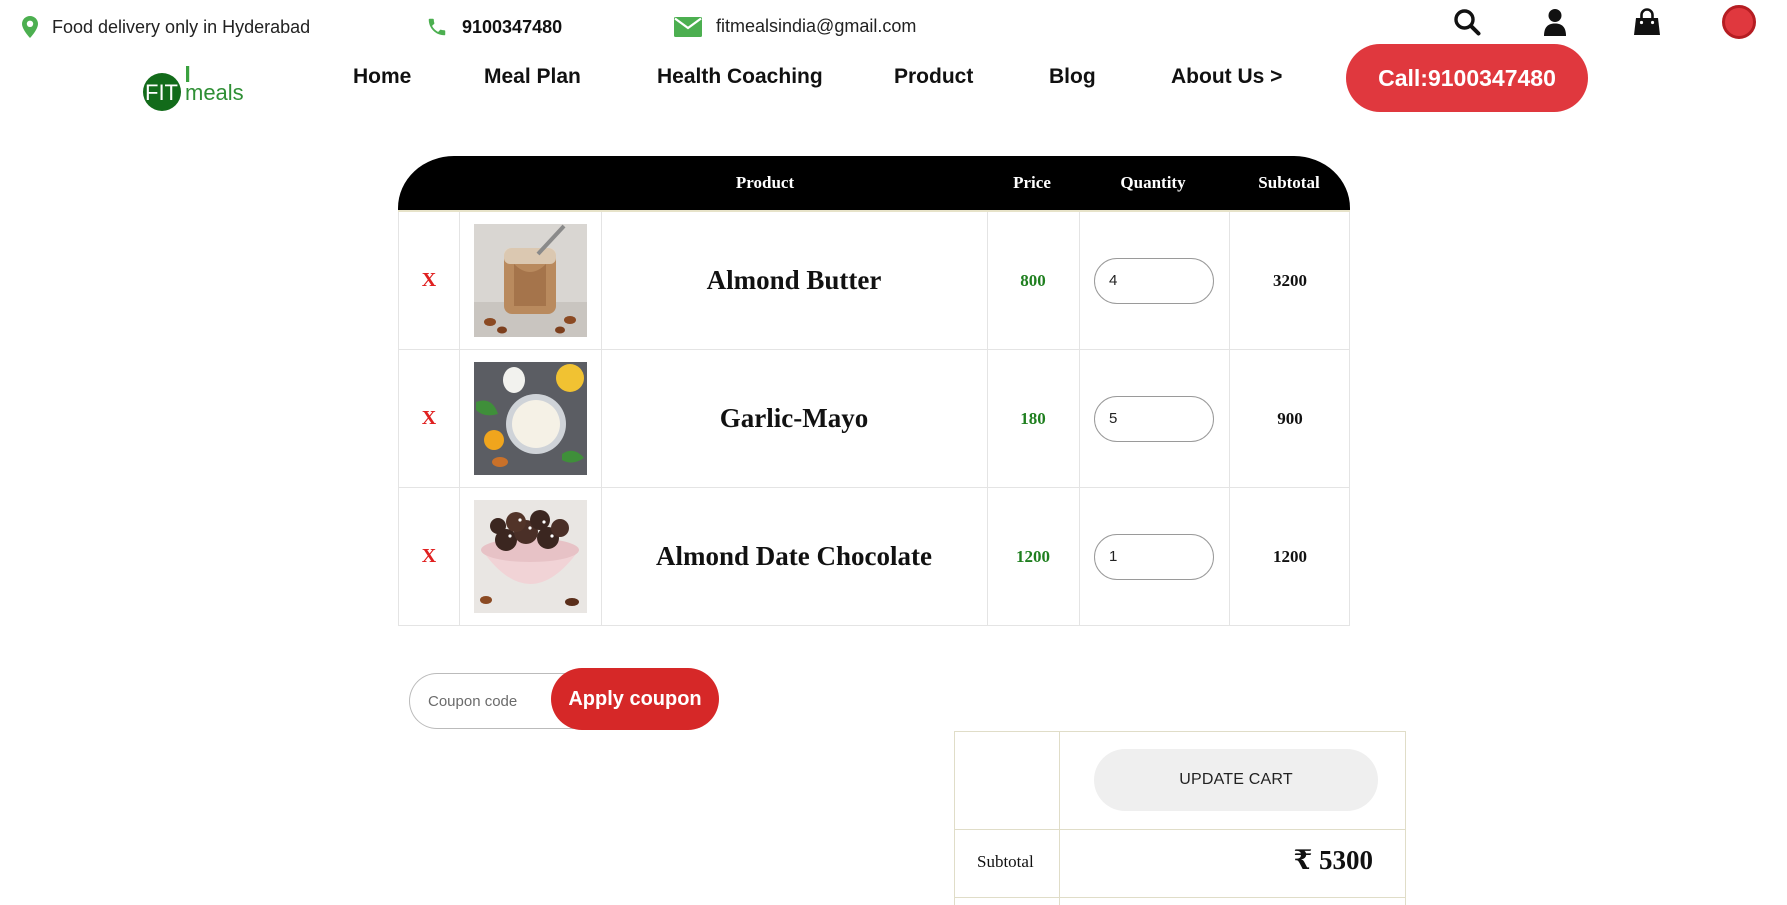 The image size is (1787, 905). I want to click on nav-product: Product, so click(933, 77).